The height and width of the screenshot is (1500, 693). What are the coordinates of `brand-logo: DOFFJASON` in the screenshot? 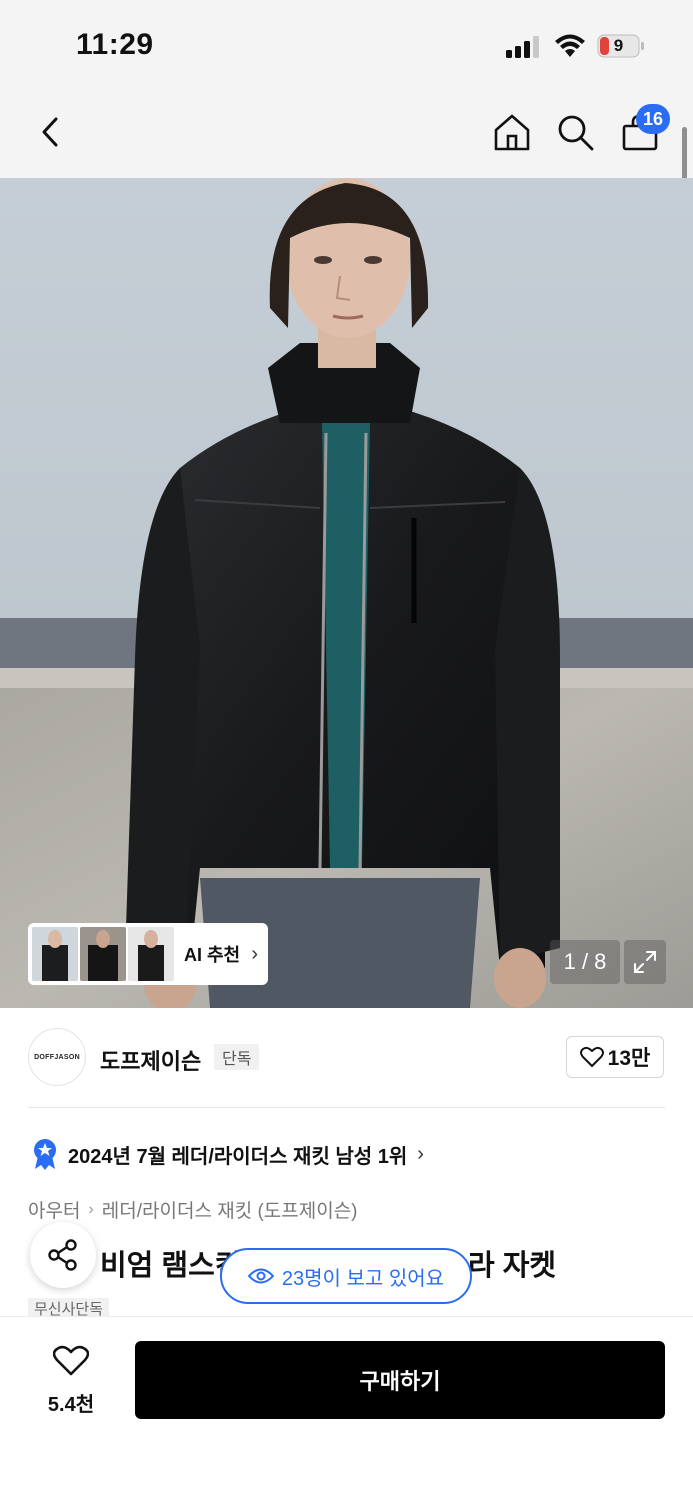 It's located at (57, 1057).